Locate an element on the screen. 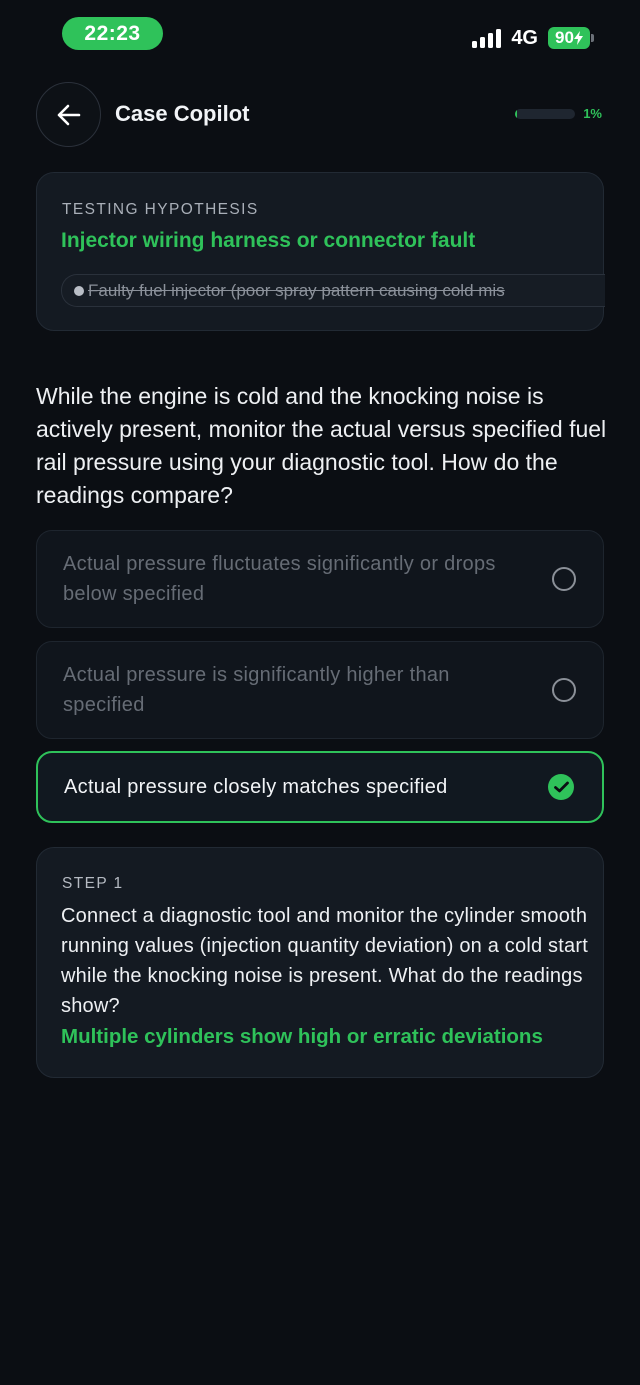 The width and height of the screenshot is (640, 1385). battery-icon: 90 is located at coordinates (571, 38).